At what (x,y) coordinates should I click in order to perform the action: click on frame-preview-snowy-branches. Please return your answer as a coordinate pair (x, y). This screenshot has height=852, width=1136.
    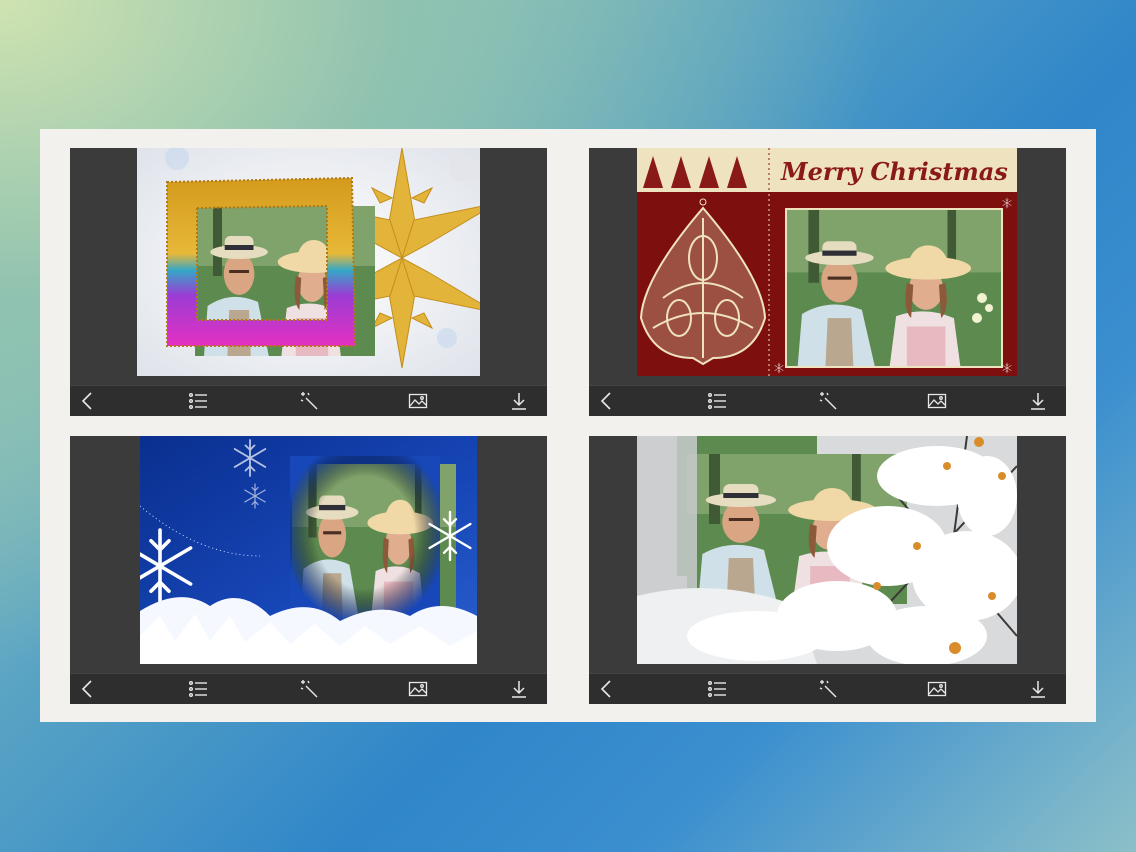
    Looking at the image, I should click on (827, 570).